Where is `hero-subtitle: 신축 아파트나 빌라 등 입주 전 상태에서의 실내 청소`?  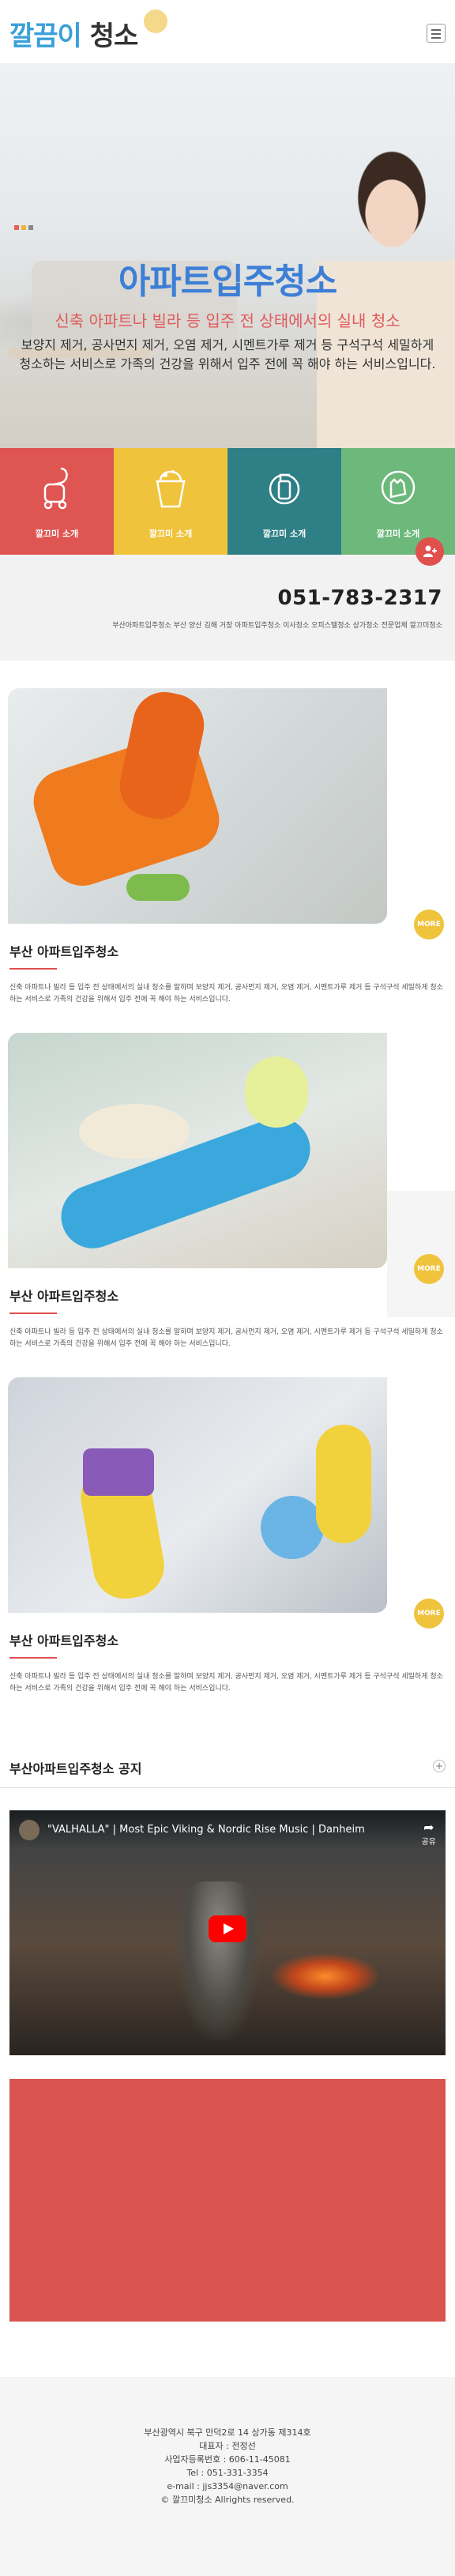
hero-subtitle: 신축 아파트나 빌라 등 입주 전 상태에서의 실내 청소 is located at coordinates (227, 320).